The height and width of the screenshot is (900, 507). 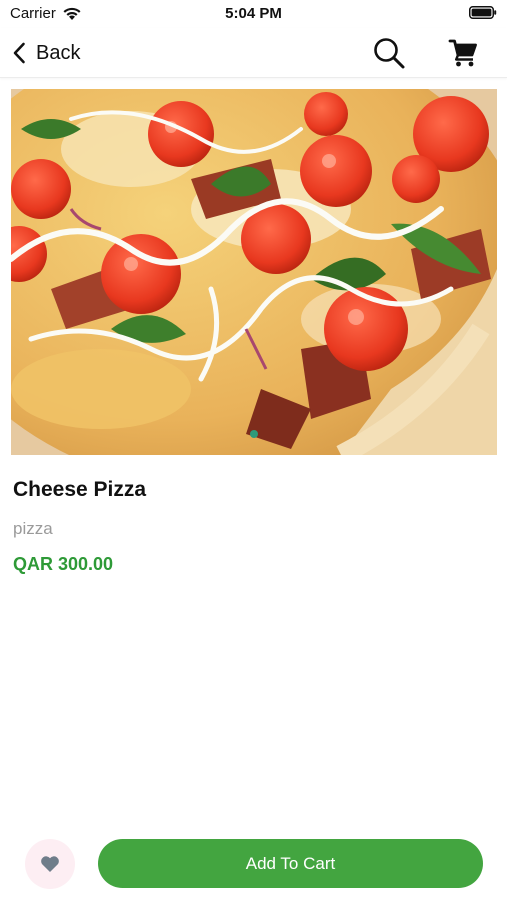 What do you see at coordinates (80, 489) in the screenshot?
I see `product-name: Cheese Pizza` at bounding box center [80, 489].